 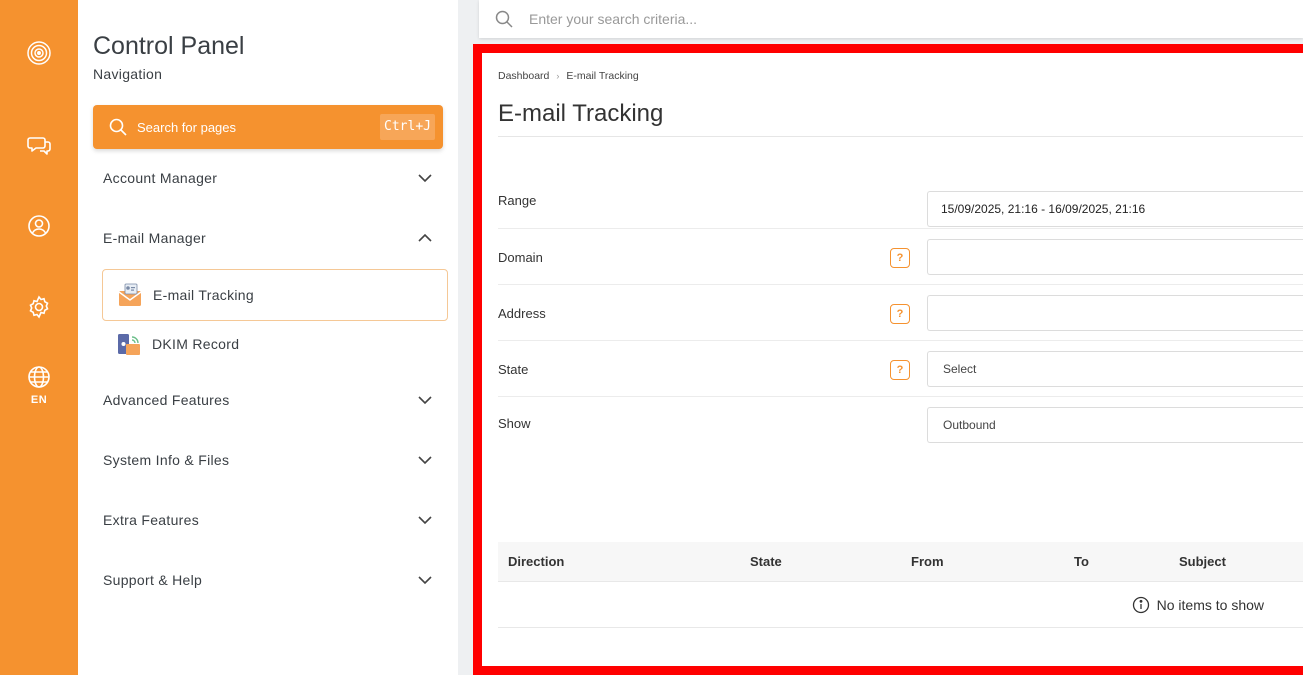 What do you see at coordinates (39, 400) in the screenshot?
I see `language-code: EN` at bounding box center [39, 400].